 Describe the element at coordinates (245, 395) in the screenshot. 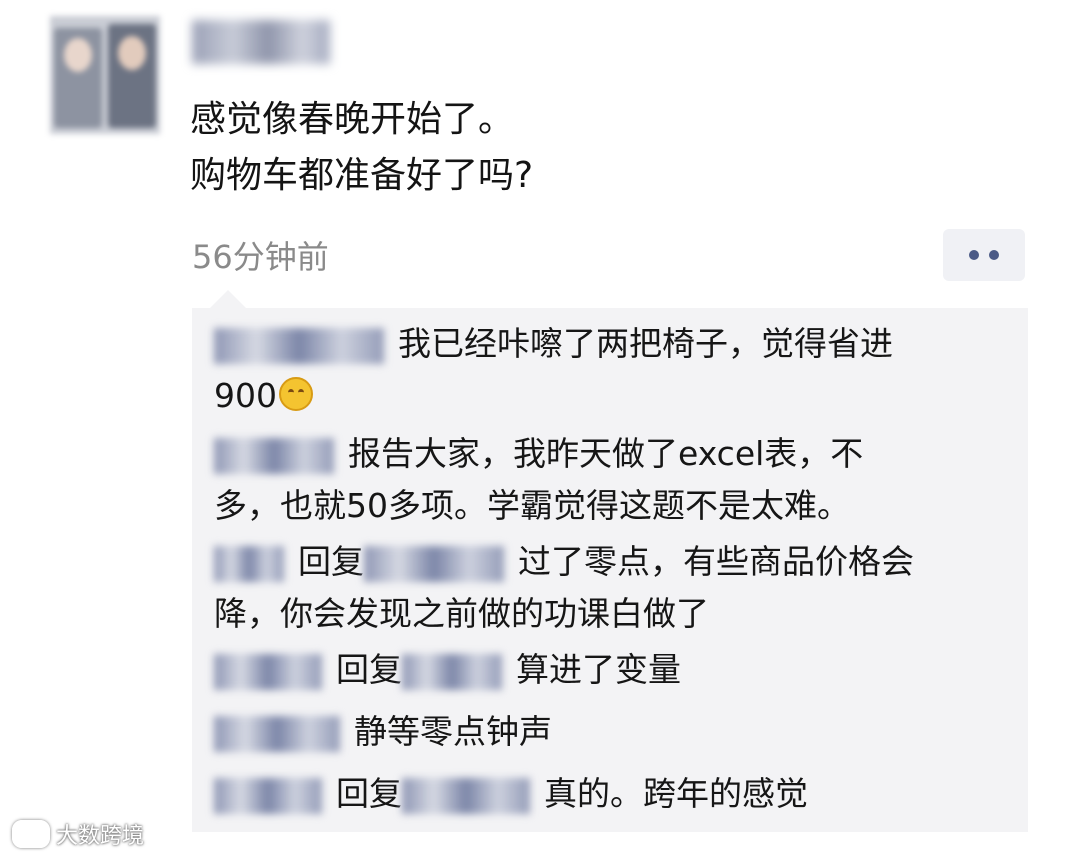

I see `comment-text: 900` at that location.